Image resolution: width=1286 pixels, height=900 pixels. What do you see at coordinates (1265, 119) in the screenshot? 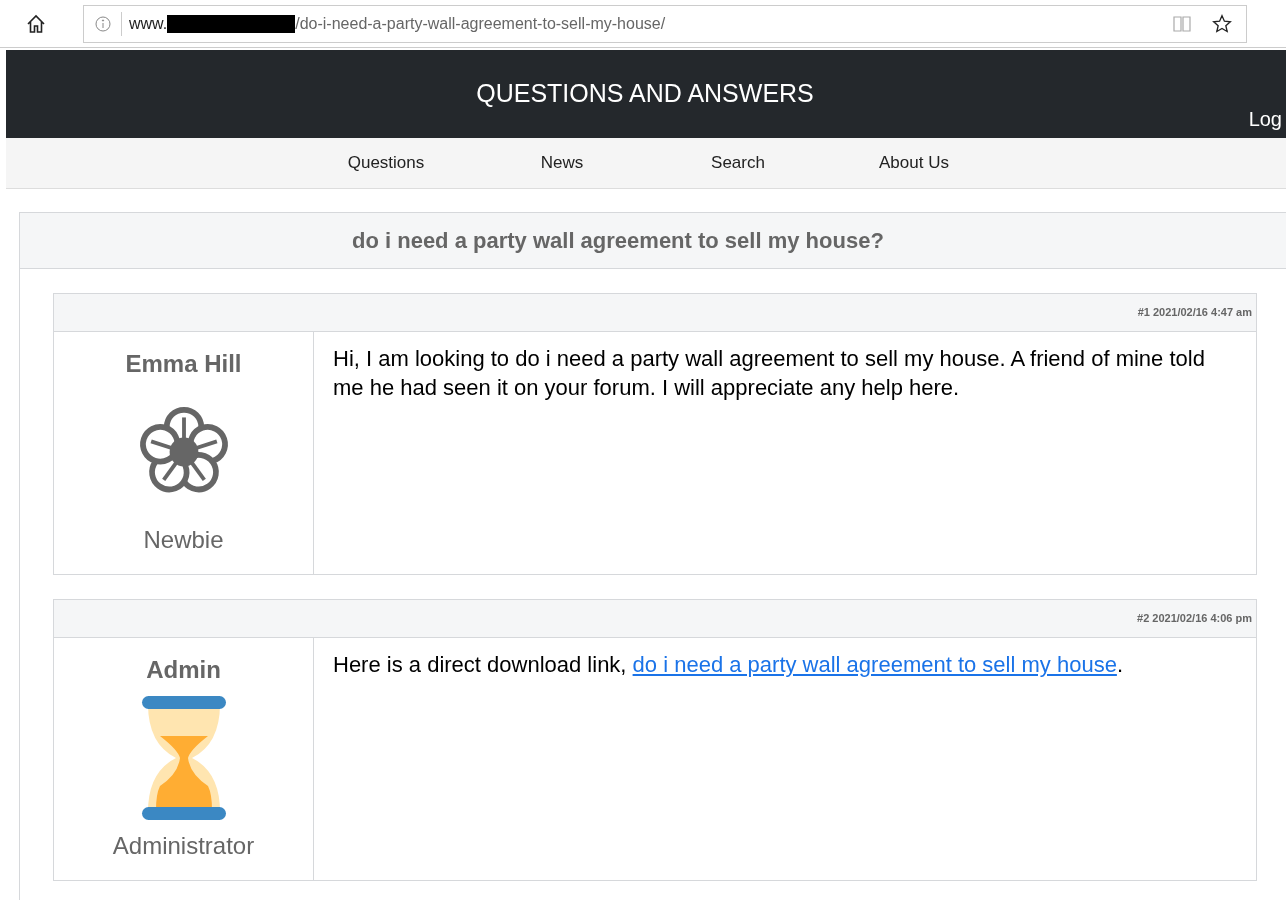
I see `login-link: Log` at bounding box center [1265, 119].